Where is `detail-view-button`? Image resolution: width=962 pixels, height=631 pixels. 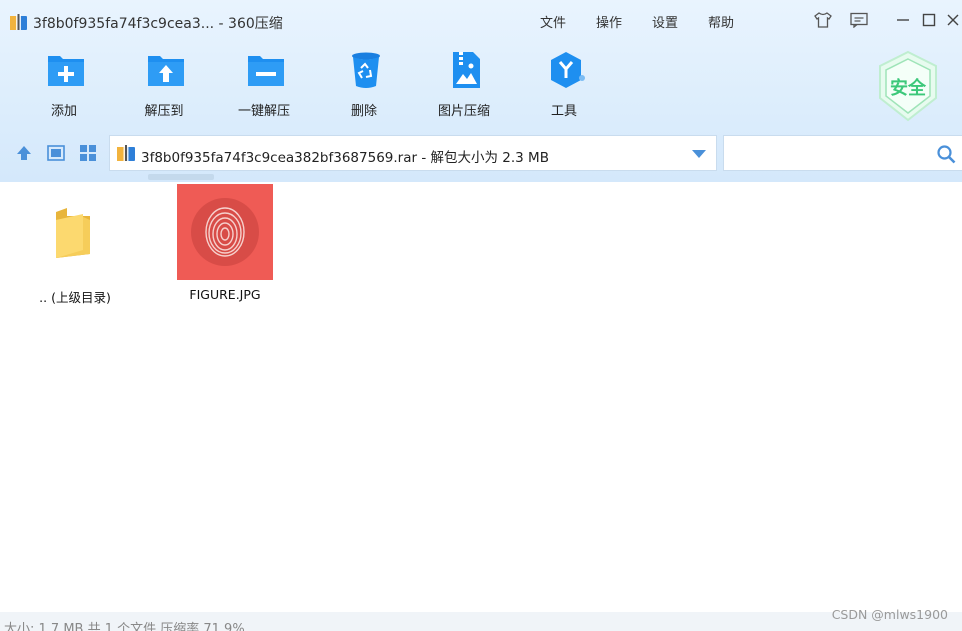
detail-view-button is located at coordinates (56, 153).